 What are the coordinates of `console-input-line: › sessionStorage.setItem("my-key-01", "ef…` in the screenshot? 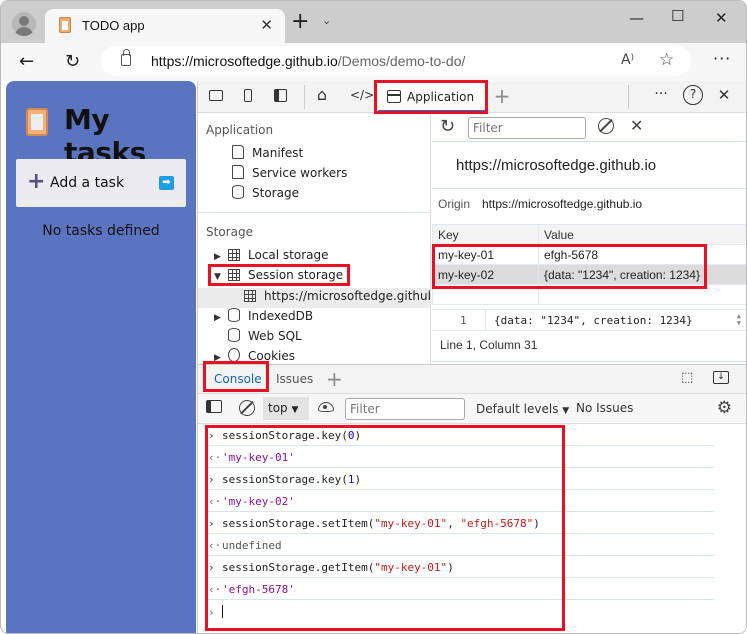 It's located at (461, 523).